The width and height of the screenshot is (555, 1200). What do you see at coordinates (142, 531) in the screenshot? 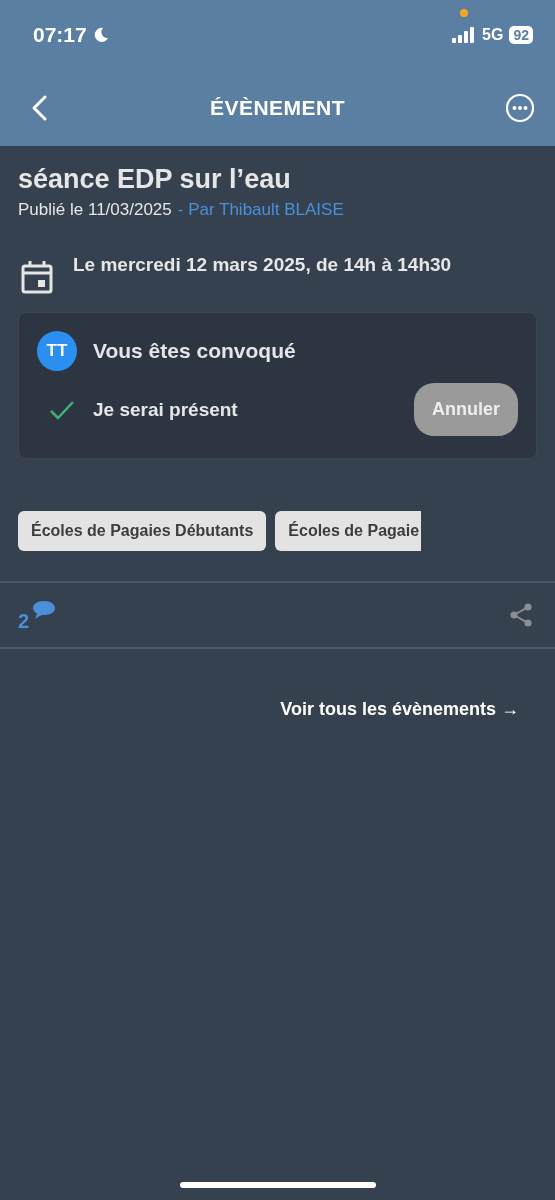
I see `group-tag: Écoles de Pagaies Débutants` at bounding box center [142, 531].